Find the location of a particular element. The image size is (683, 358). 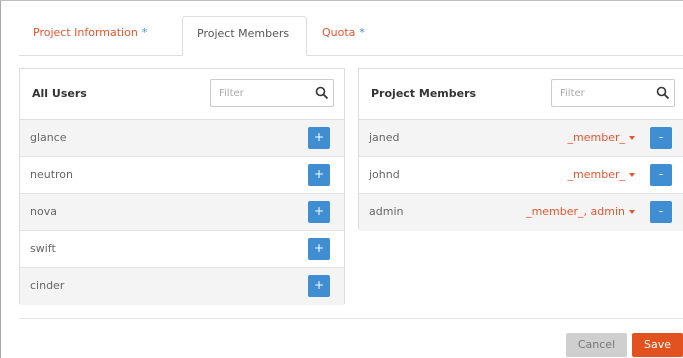

project-members-header: Project Members is located at coordinates (521, 94).